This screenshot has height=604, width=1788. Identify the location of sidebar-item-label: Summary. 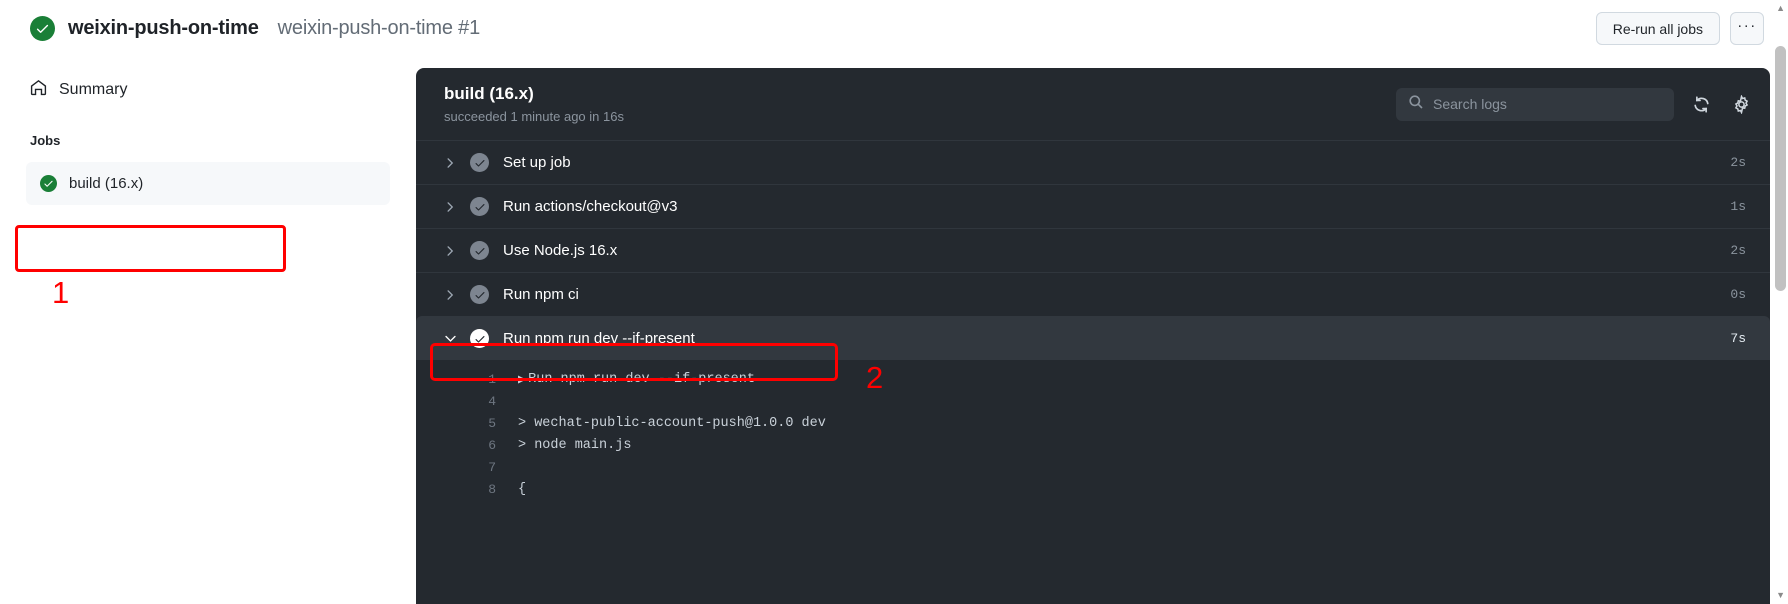
(93, 89).